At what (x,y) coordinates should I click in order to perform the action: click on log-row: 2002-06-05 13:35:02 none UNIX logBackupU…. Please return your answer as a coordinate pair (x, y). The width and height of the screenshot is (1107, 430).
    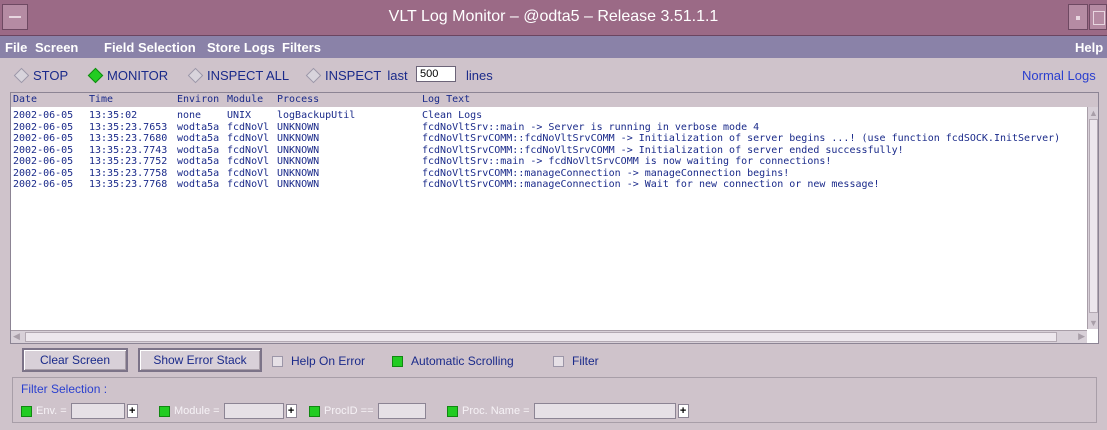
    Looking at the image, I should click on (552, 116).